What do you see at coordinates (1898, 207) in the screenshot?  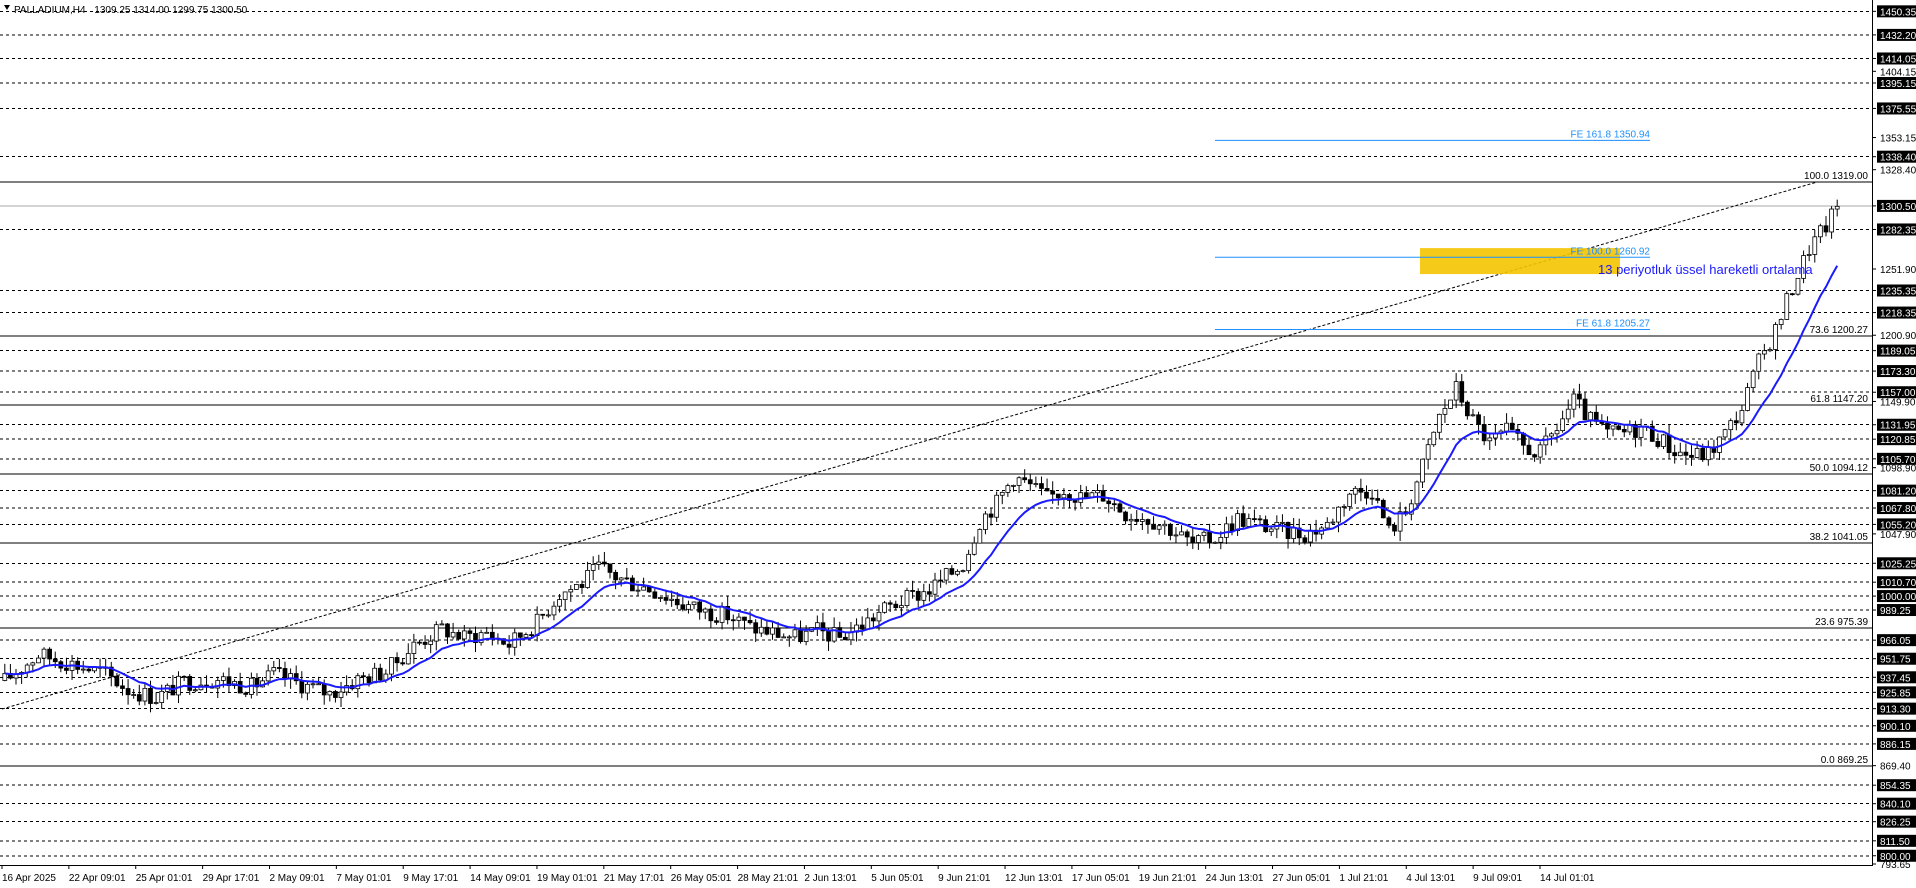 I see `price-label: 1300.50` at bounding box center [1898, 207].